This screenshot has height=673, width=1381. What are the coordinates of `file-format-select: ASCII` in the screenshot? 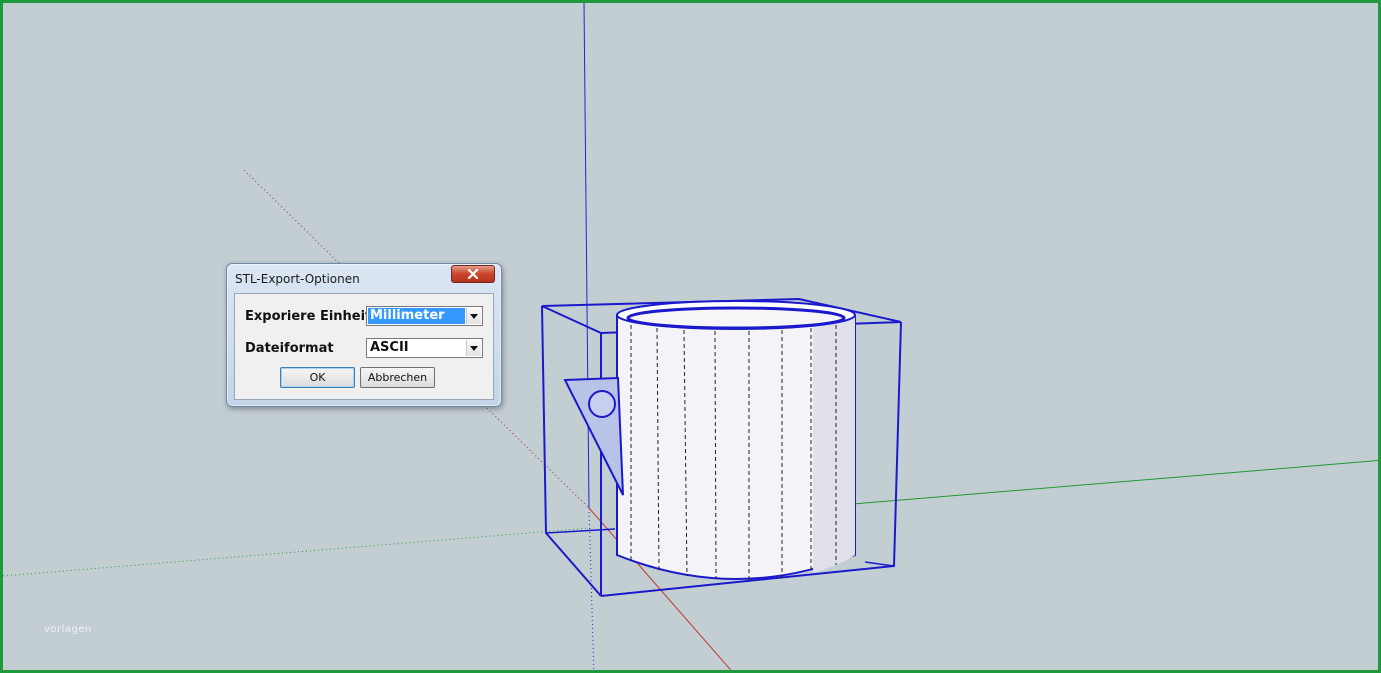 It's located at (424, 348).